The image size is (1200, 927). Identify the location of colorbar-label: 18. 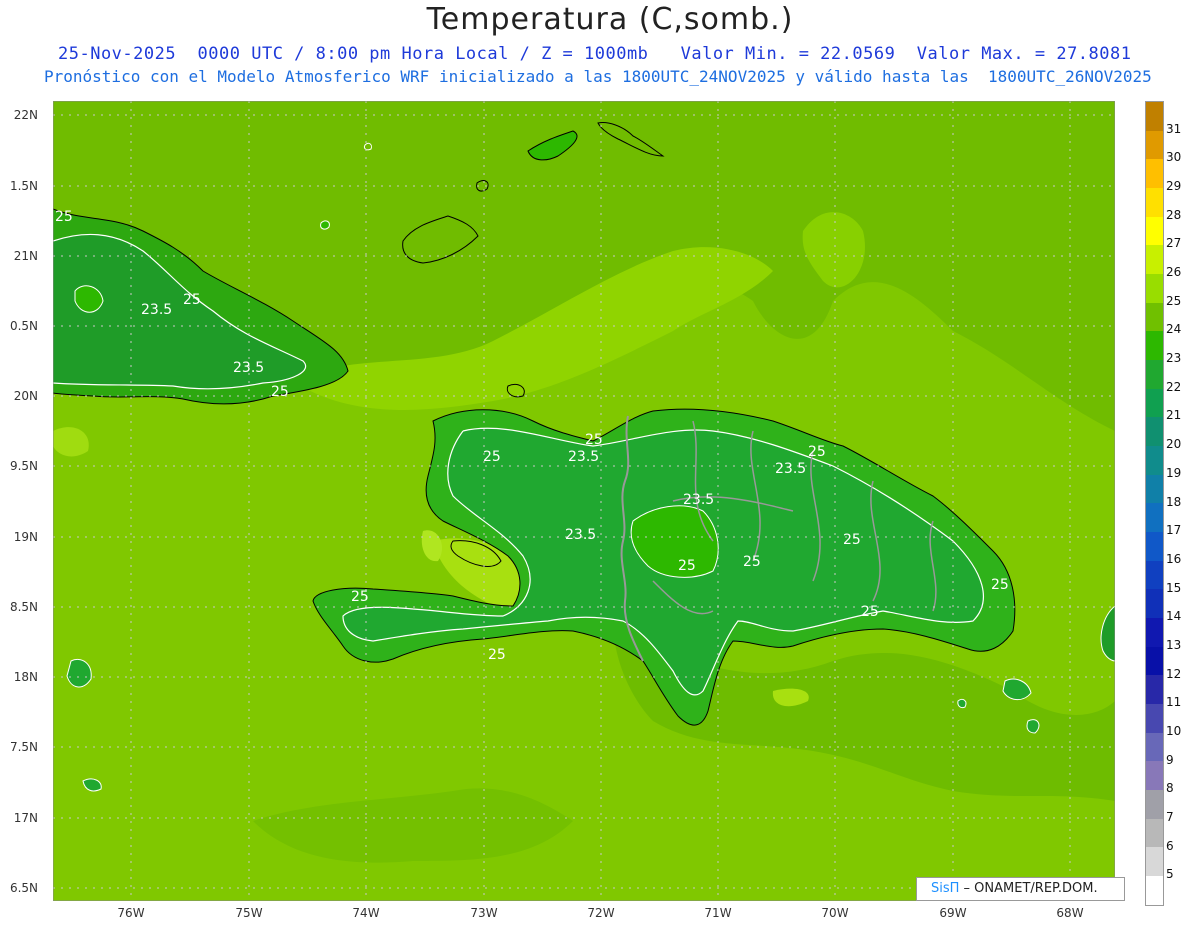
(1174, 501).